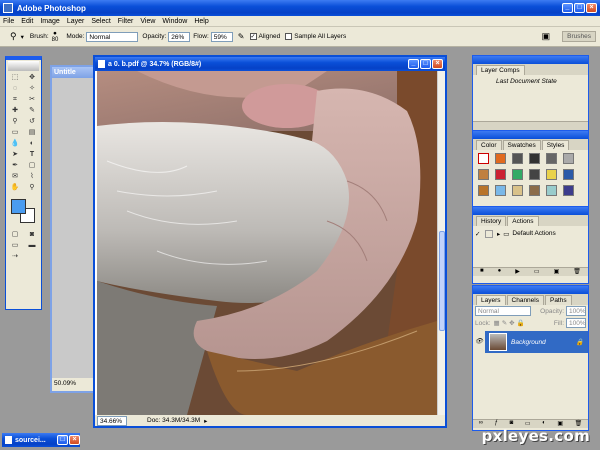 The width and height of the screenshot is (600, 450). What do you see at coordinates (567, 8) in the screenshot?
I see `minimize-button: _` at bounding box center [567, 8].